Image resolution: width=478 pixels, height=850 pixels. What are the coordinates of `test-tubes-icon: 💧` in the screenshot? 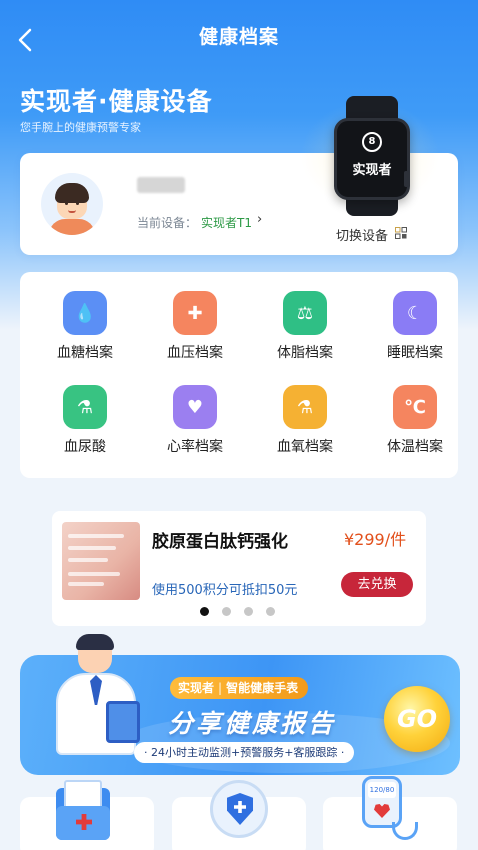 It's located at (85, 313).